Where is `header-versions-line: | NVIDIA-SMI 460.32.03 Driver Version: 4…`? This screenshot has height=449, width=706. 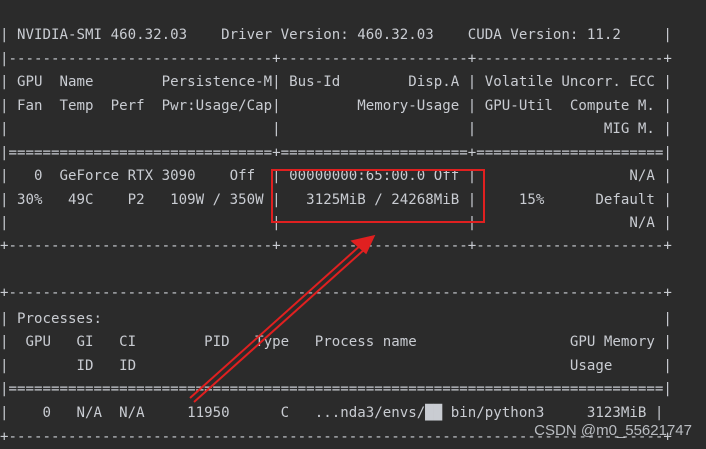 header-versions-line: | NVIDIA-SMI 460.32.03 Driver Version: 4… is located at coordinates (336, 35).